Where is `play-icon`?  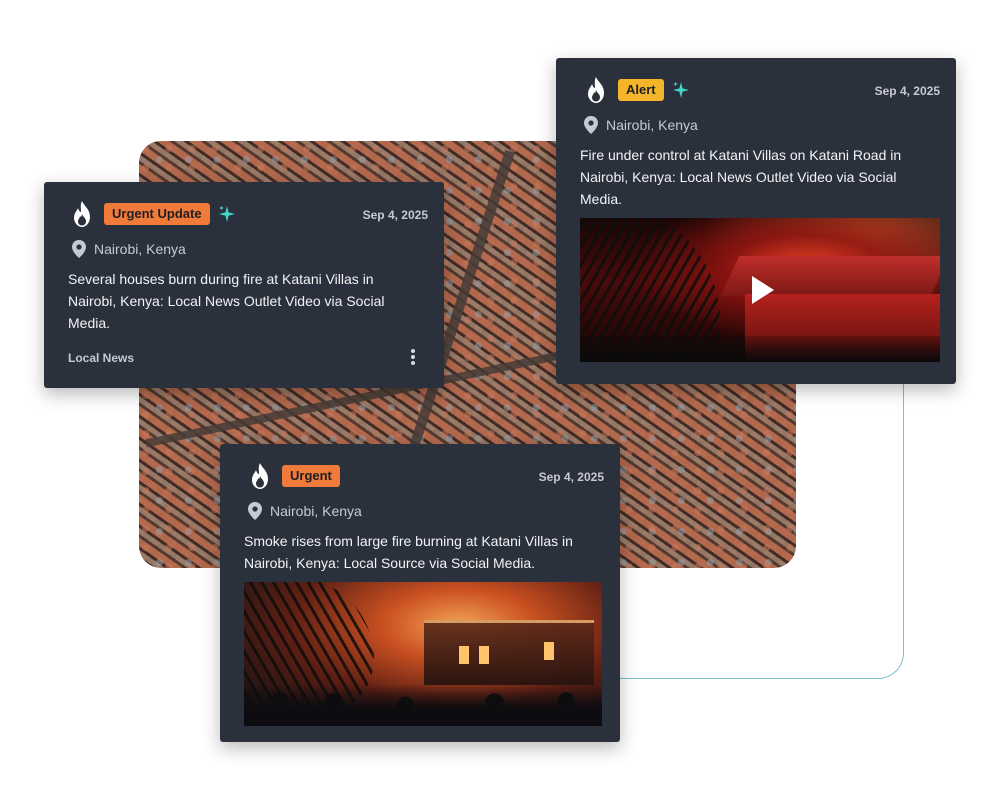
play-icon is located at coordinates (763, 290).